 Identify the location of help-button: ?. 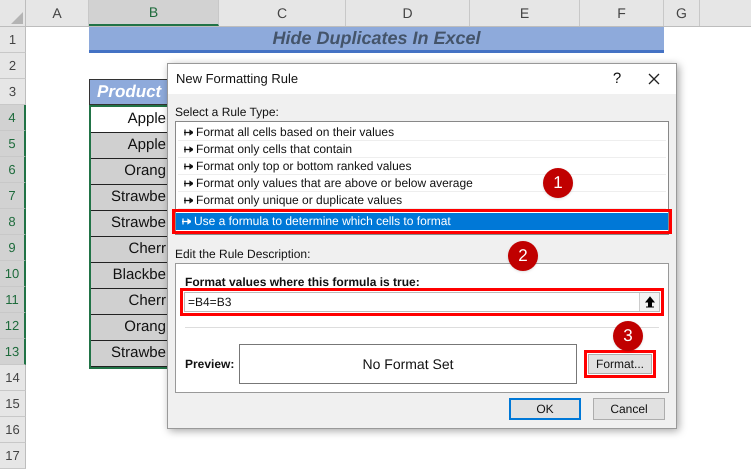
(617, 79).